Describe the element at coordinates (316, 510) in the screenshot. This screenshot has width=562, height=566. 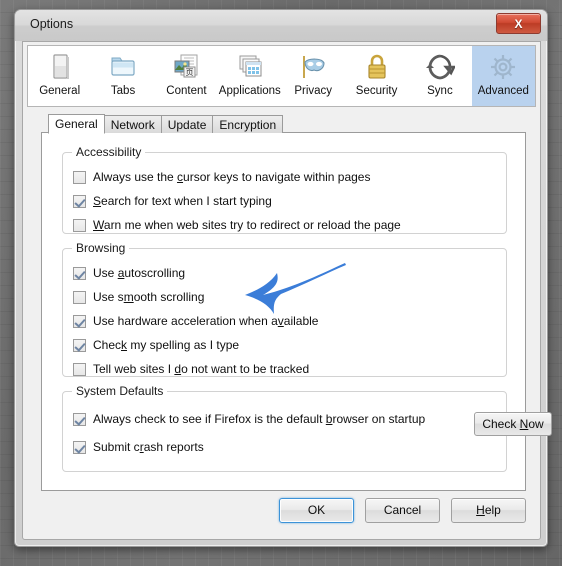
I see `ok-button: OK` at that location.